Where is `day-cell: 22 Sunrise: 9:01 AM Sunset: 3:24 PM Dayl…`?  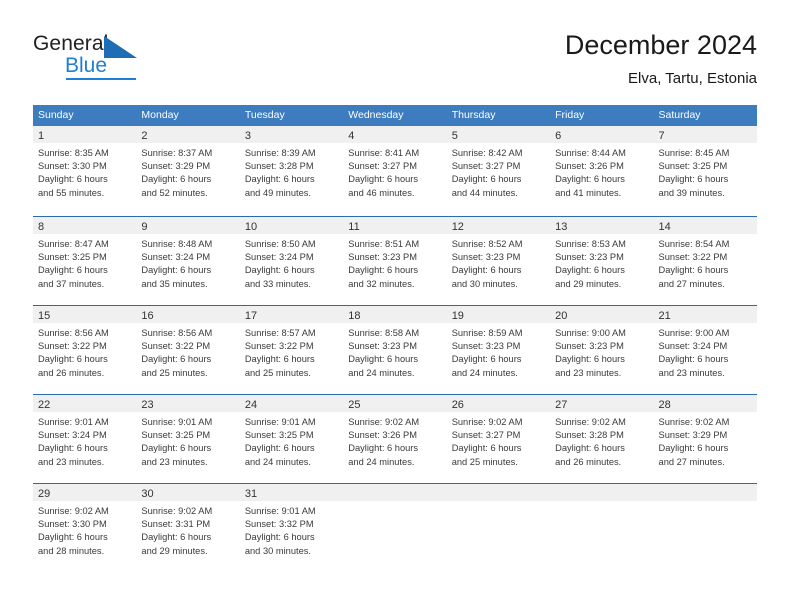
day-cell: 22 Sunrise: 9:01 AM Sunset: 3:24 PM Dayl… is located at coordinates (85, 439).